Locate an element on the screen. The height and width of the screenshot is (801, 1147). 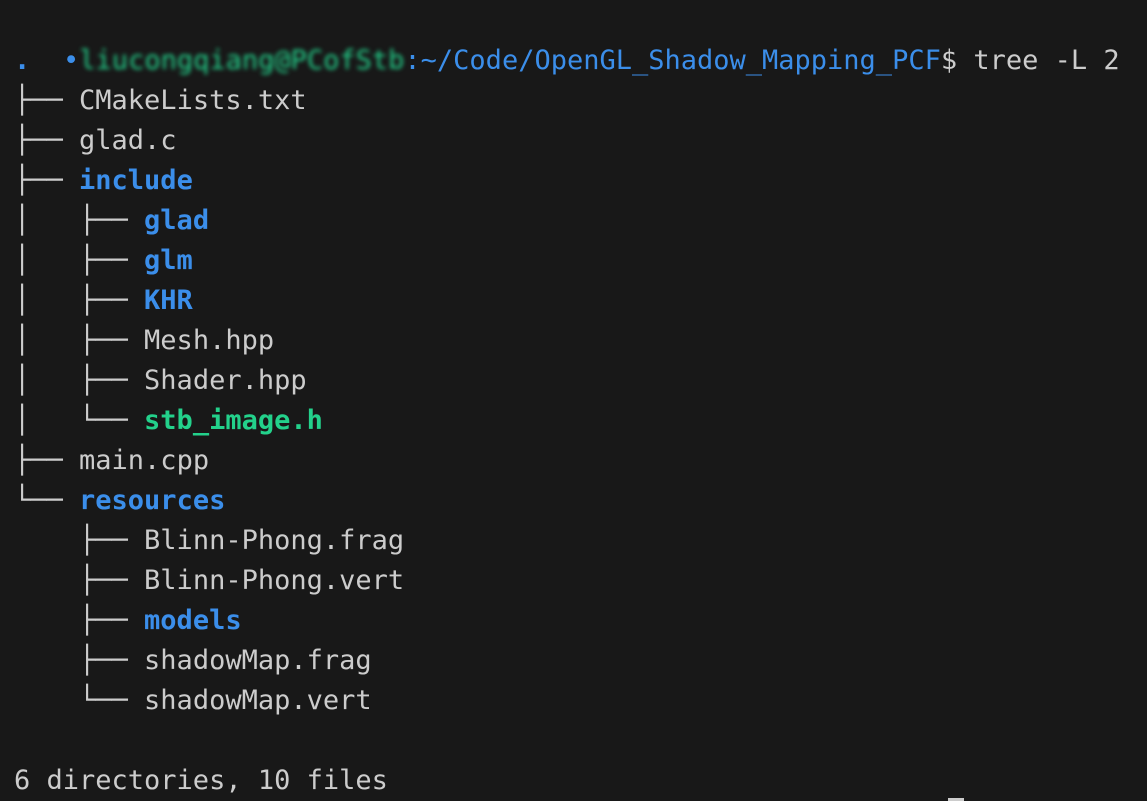
tree-entry: ├── include is located at coordinates (103, 181).